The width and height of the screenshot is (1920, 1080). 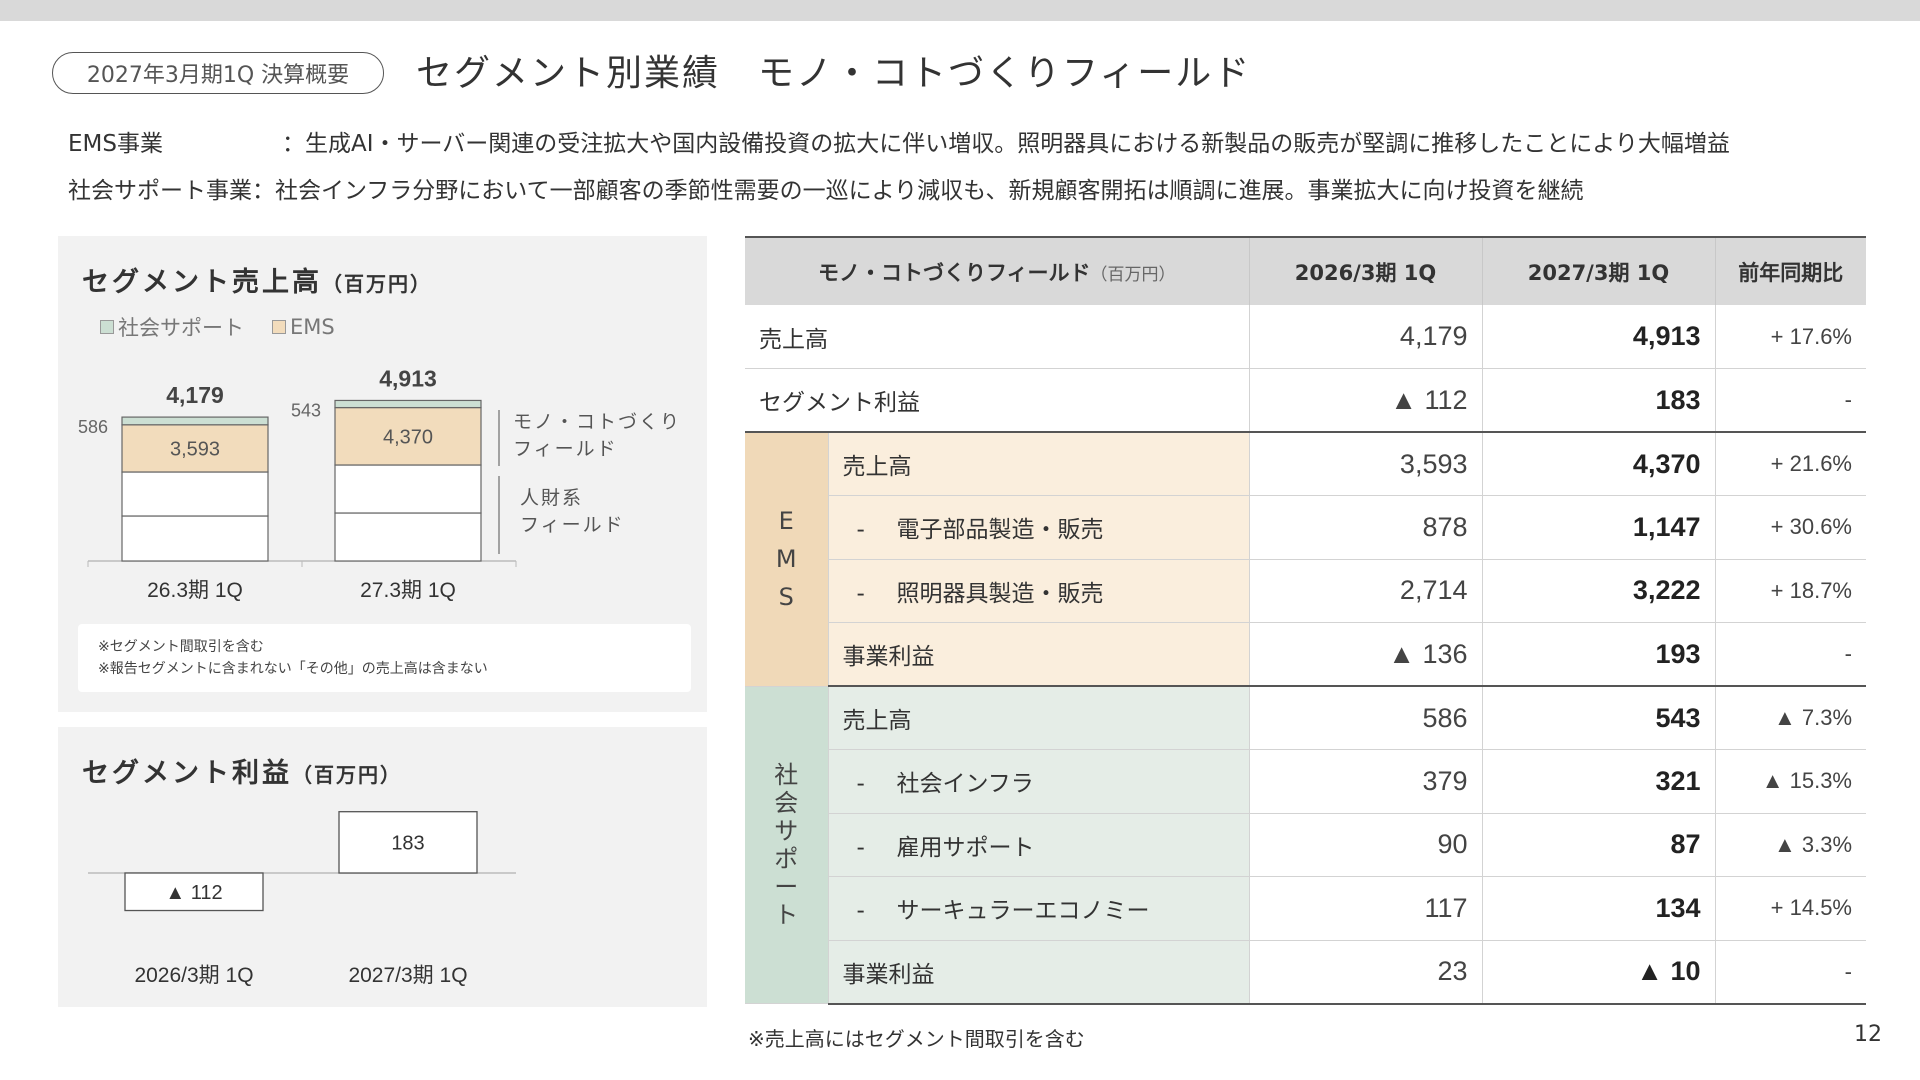 I want to click on header-field: モノ・コトづくりフィールド（百万円）, so click(x=997, y=271).